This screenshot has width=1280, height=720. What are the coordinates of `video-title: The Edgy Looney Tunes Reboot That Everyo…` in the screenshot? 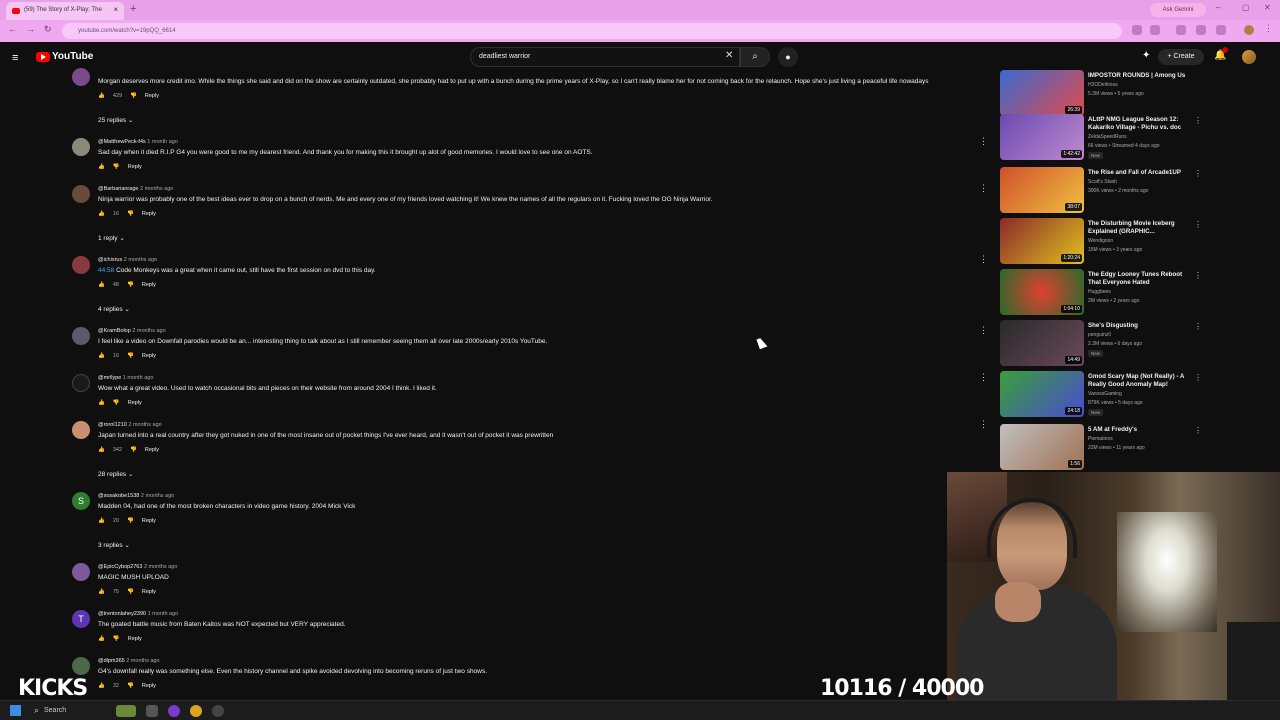 It's located at (1140, 279).